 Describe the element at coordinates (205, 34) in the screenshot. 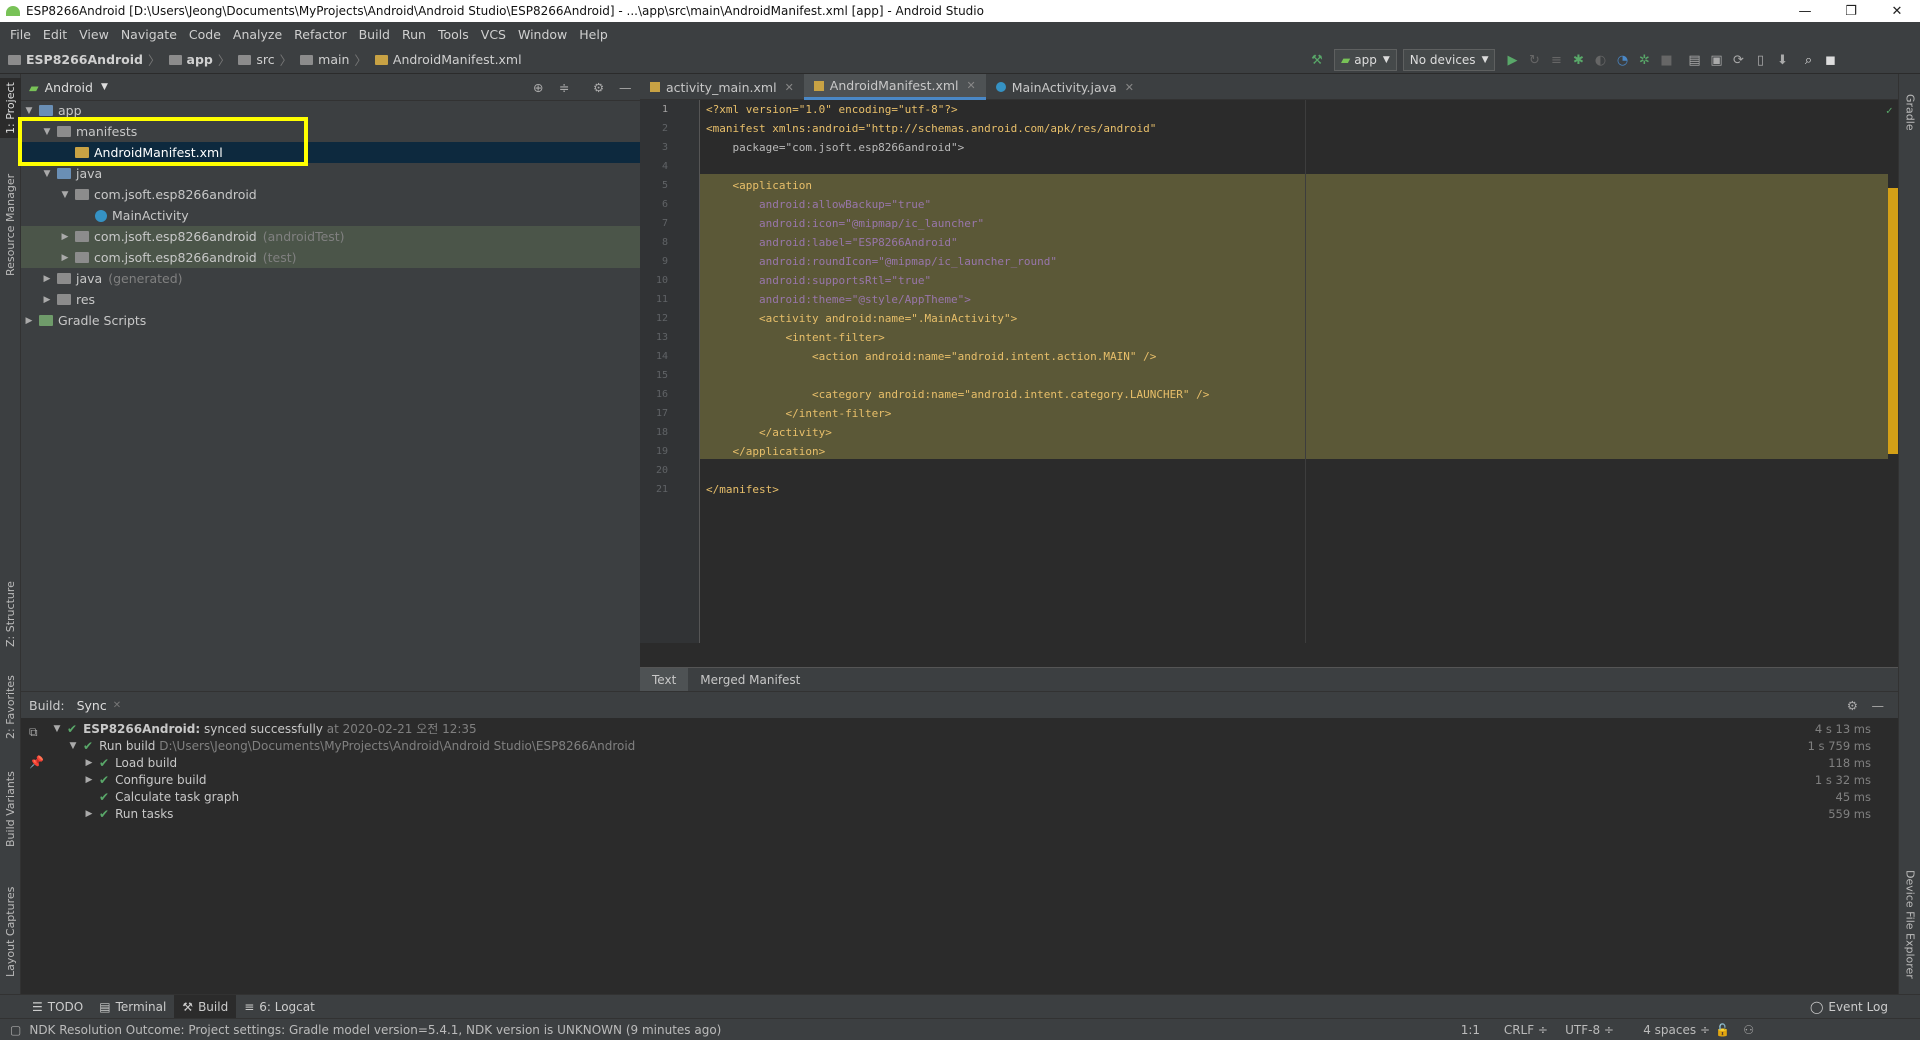

I see `menu-code: Code` at that location.